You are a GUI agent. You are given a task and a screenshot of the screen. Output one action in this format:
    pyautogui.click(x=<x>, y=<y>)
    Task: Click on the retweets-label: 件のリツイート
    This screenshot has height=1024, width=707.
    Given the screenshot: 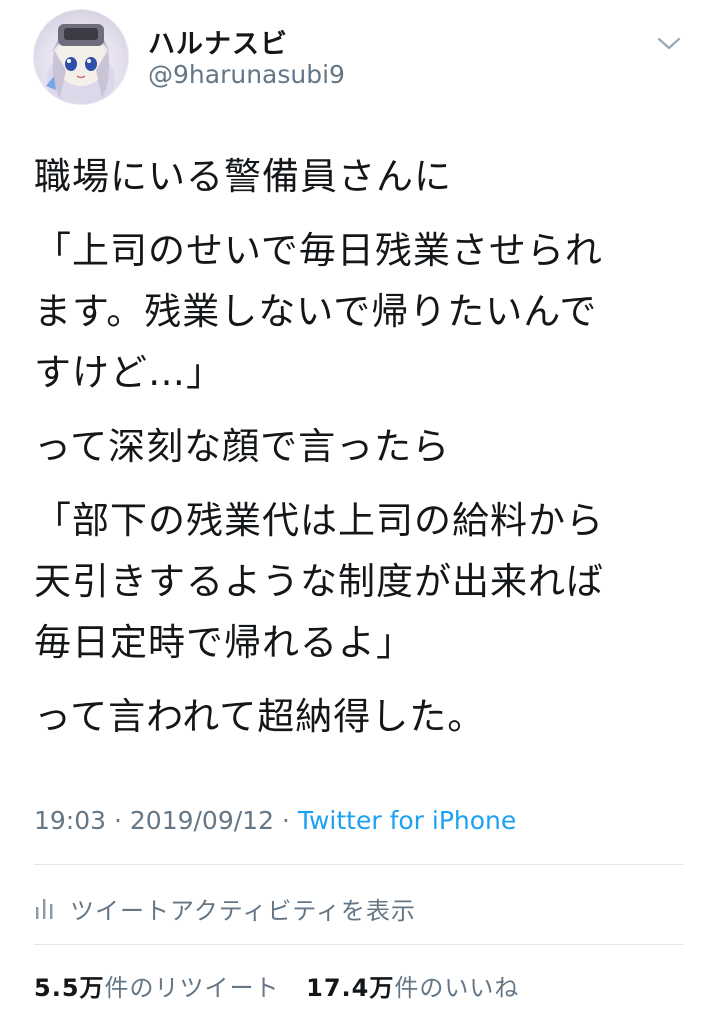 What is the action you would take?
    pyautogui.click(x=192, y=988)
    